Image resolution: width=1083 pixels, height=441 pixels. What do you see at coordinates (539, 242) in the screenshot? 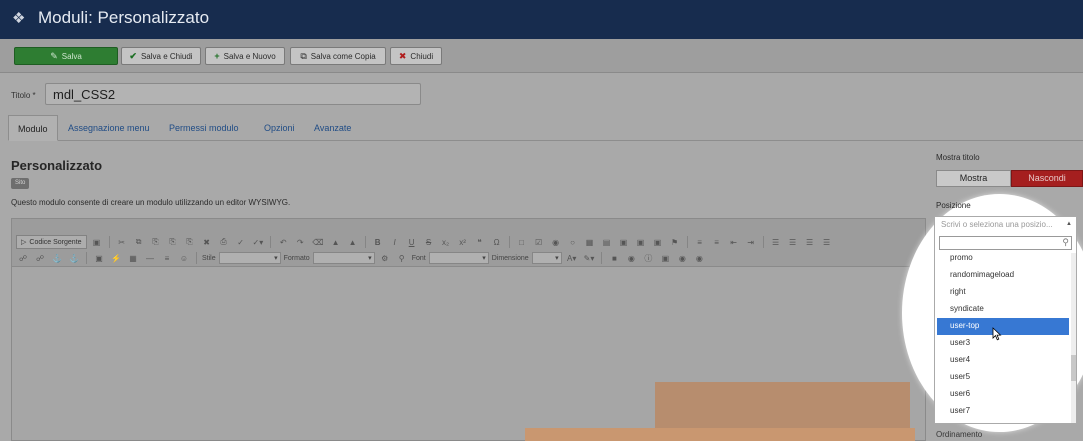
I see `checkbox-icon: ☑` at bounding box center [539, 242].